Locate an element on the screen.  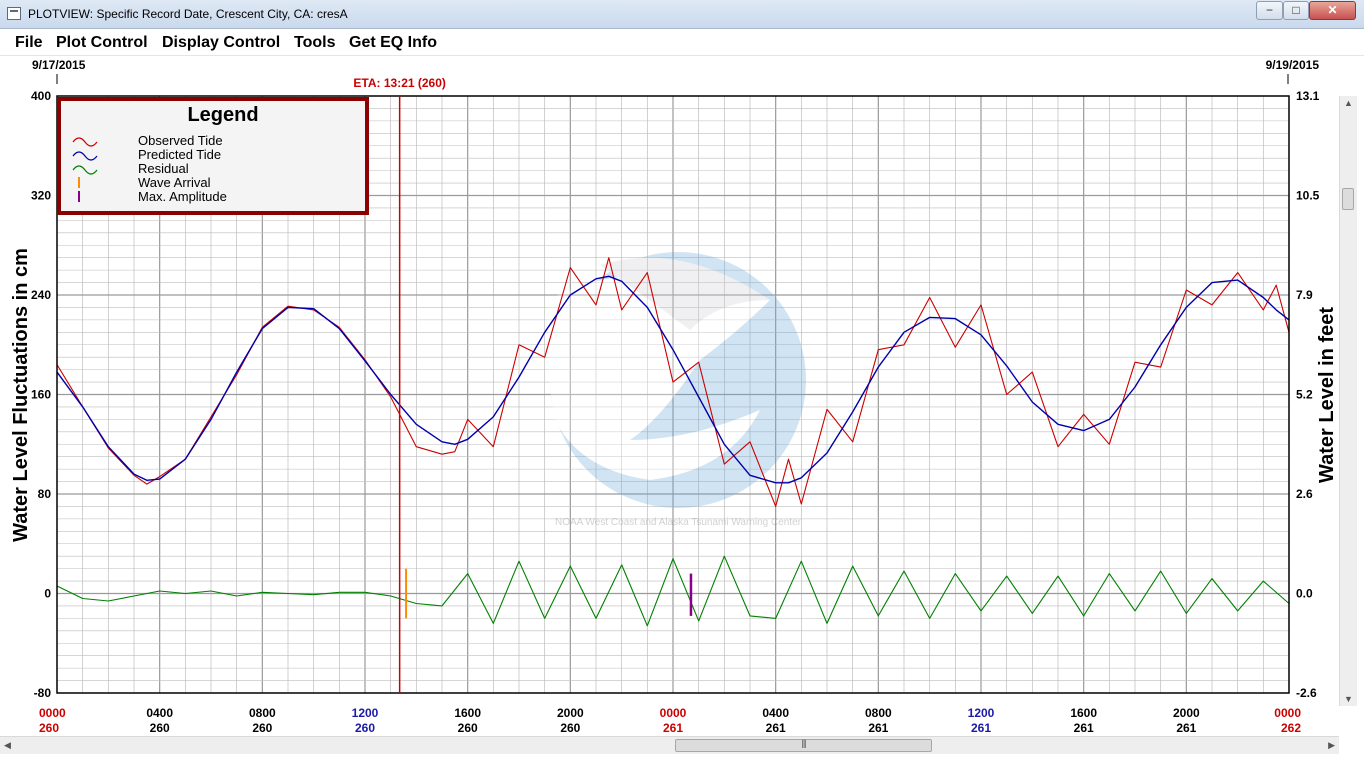
maximize-icon: □ is located at coordinates (1296, 10).